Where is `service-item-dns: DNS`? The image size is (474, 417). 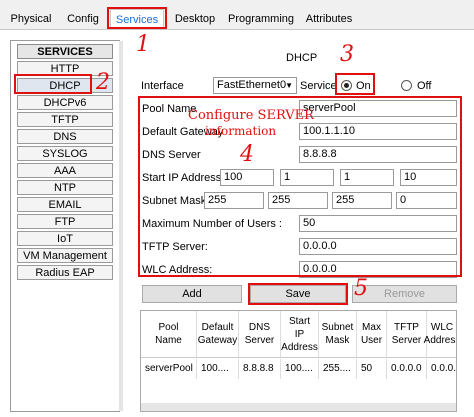 service-item-dns: DNS is located at coordinates (65, 136).